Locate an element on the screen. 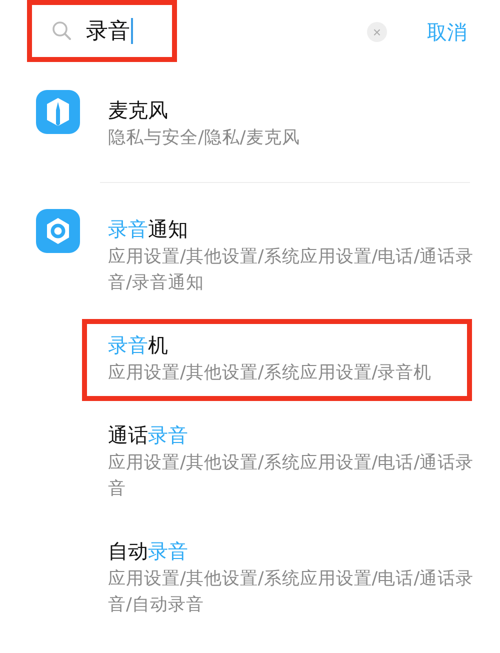  result-title: 录音机 is located at coordinates (287, 345).